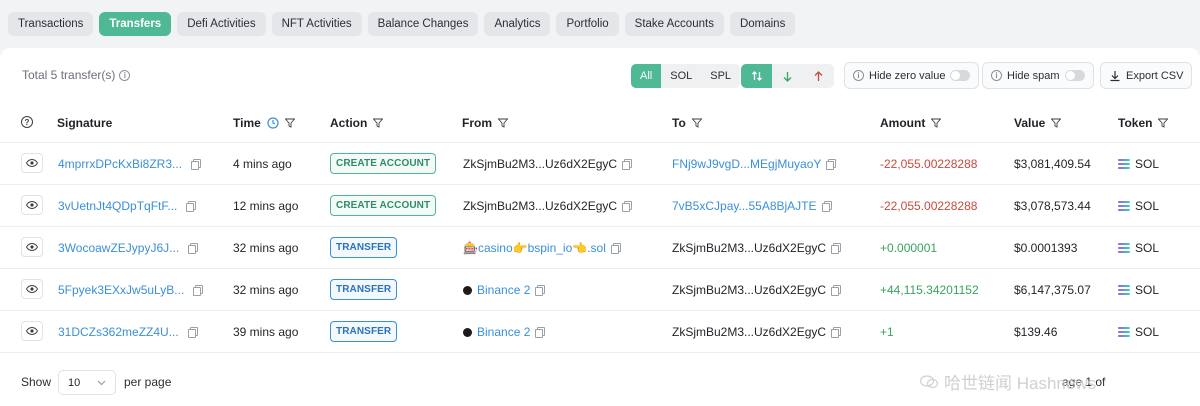  I want to click on tab-balance-changes: Balance Changes, so click(423, 24).